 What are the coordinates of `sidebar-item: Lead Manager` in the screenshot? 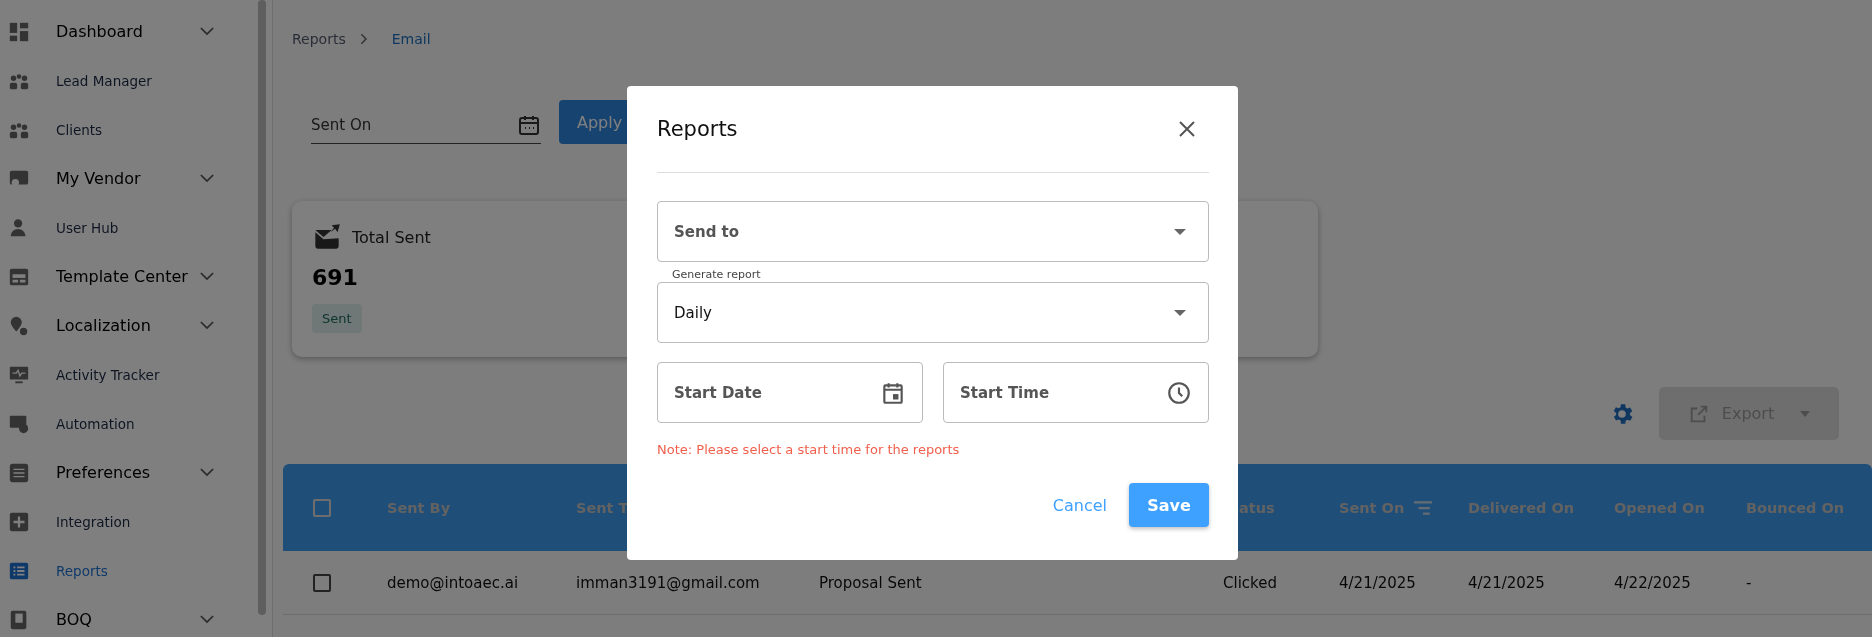 It's located at (129, 80).